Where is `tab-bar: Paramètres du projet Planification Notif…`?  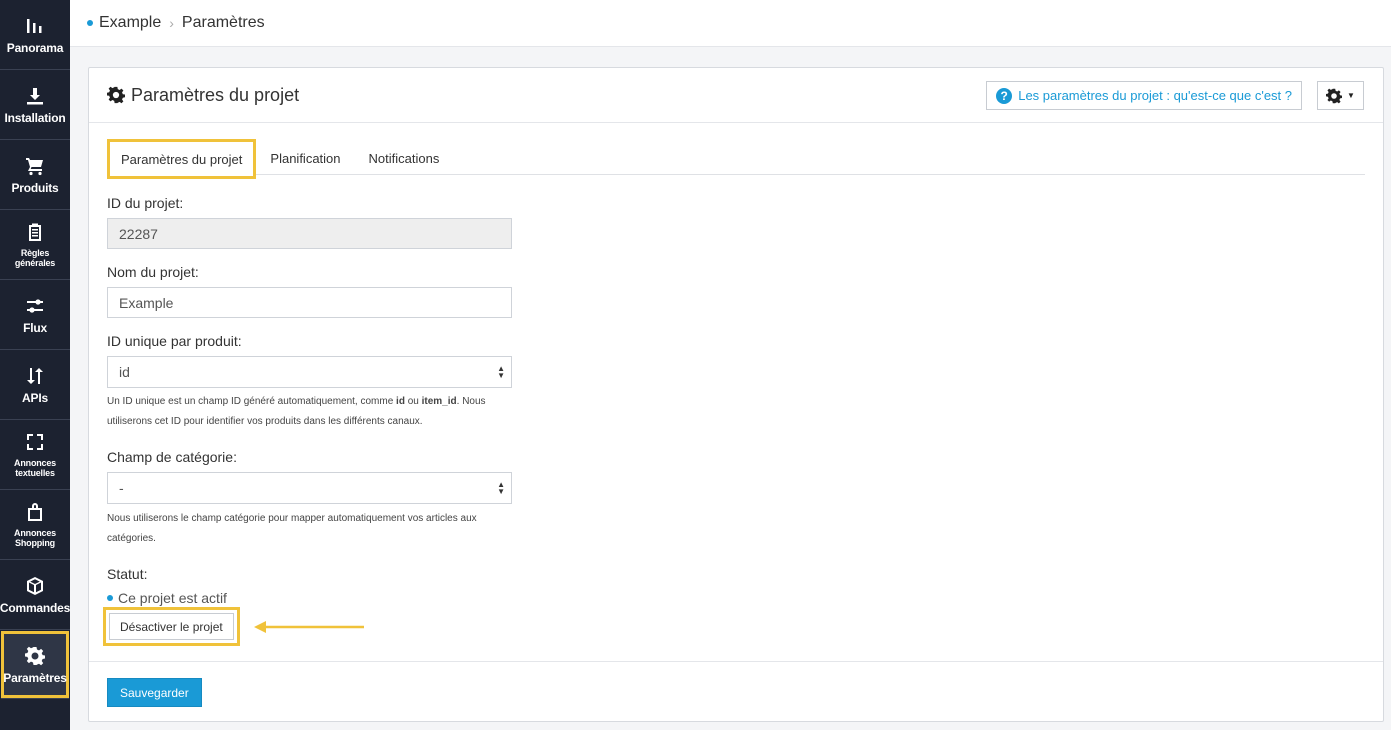 tab-bar: Paramètres du projet Planification Notif… is located at coordinates (736, 159).